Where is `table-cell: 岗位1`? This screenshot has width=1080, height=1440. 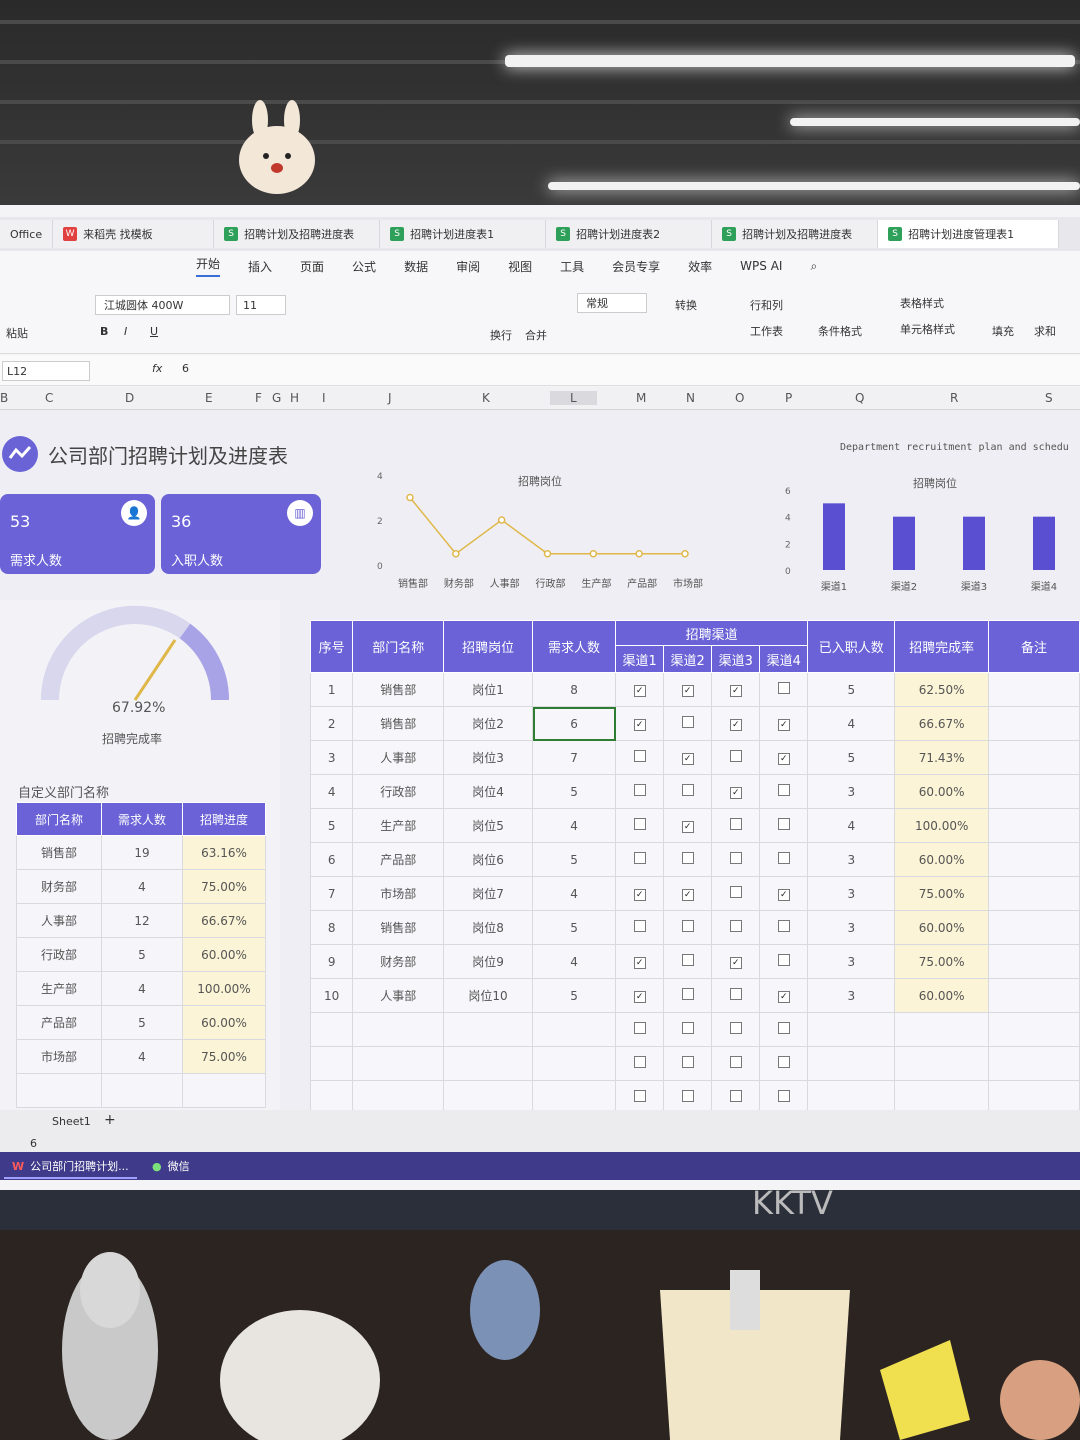 table-cell: 岗位1 is located at coordinates (488, 689).